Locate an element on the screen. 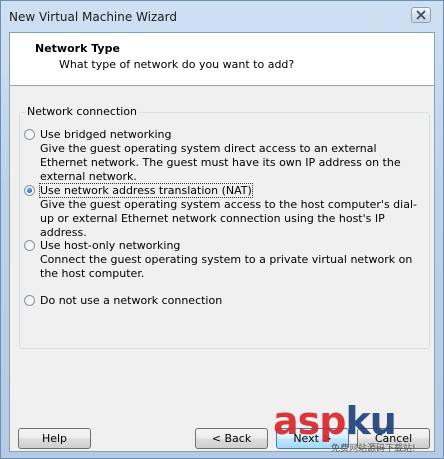 The image size is (444, 459). close-button is located at coordinates (421, 15).